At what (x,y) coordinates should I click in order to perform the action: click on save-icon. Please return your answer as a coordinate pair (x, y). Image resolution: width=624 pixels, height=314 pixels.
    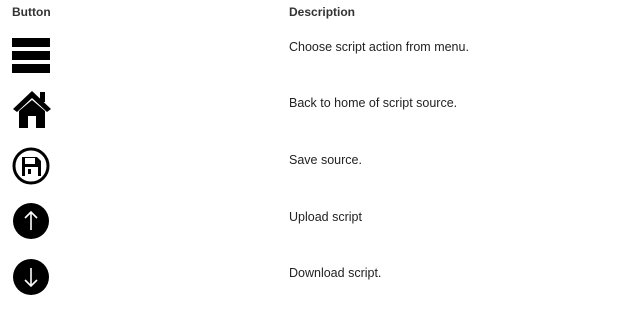
    Looking at the image, I should click on (32, 167).